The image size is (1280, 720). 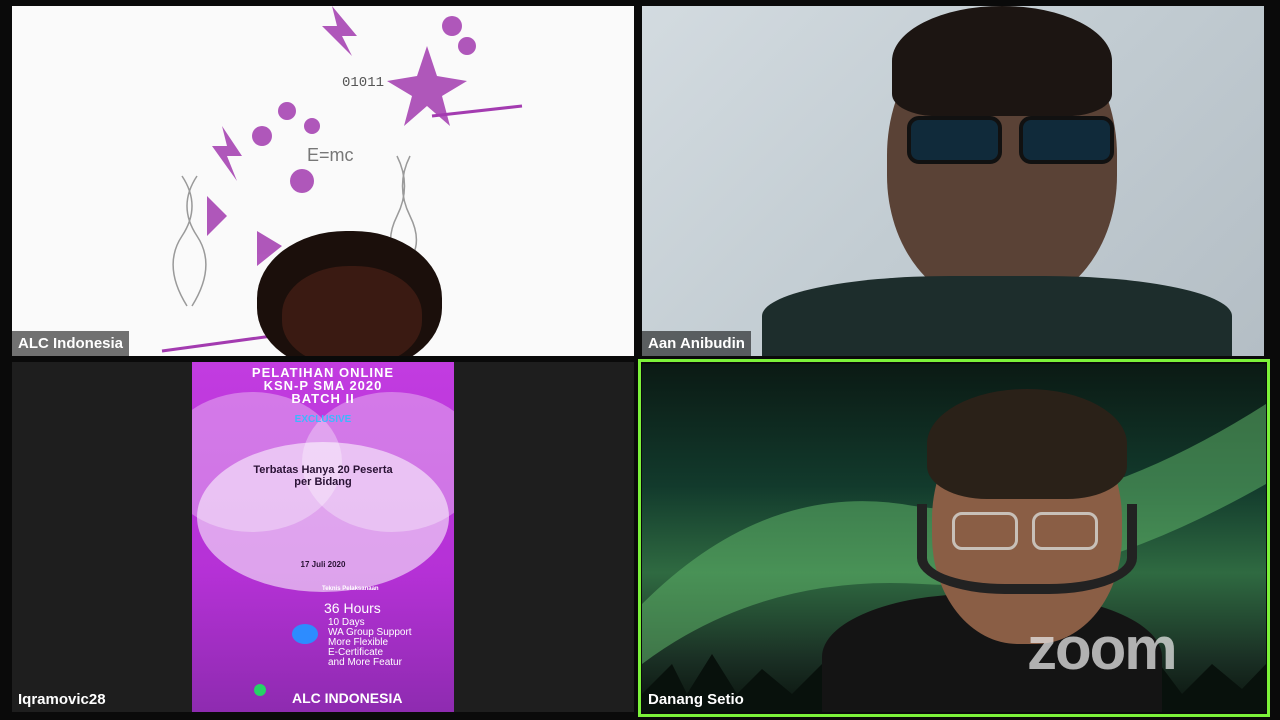 I want to click on poster-brand: ALC INDONESIA, so click(x=347, y=698).